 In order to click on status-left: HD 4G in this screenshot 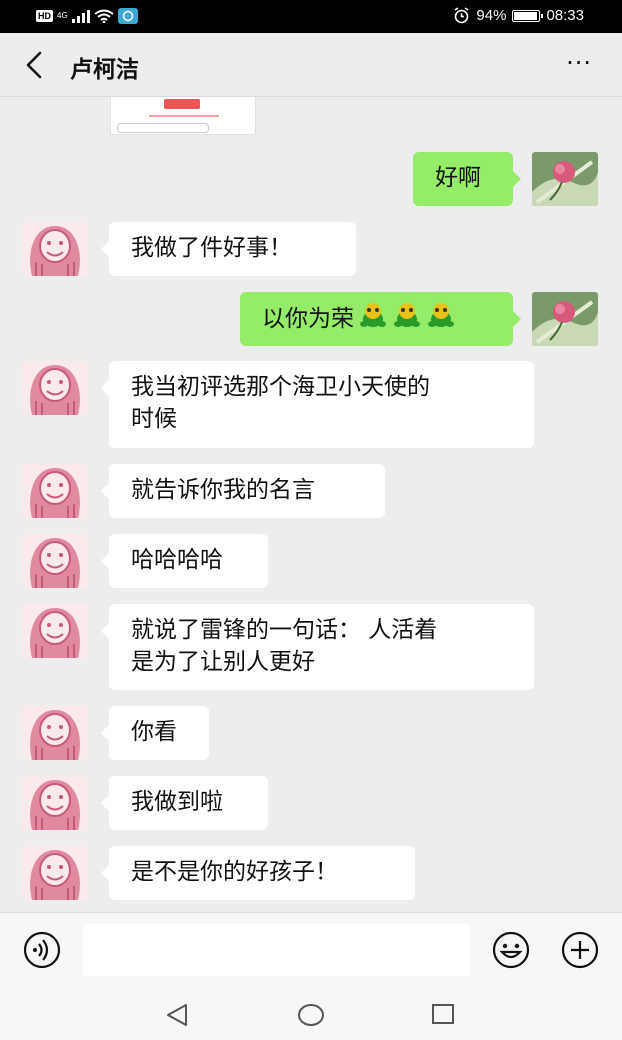, I will do `click(87, 16)`.